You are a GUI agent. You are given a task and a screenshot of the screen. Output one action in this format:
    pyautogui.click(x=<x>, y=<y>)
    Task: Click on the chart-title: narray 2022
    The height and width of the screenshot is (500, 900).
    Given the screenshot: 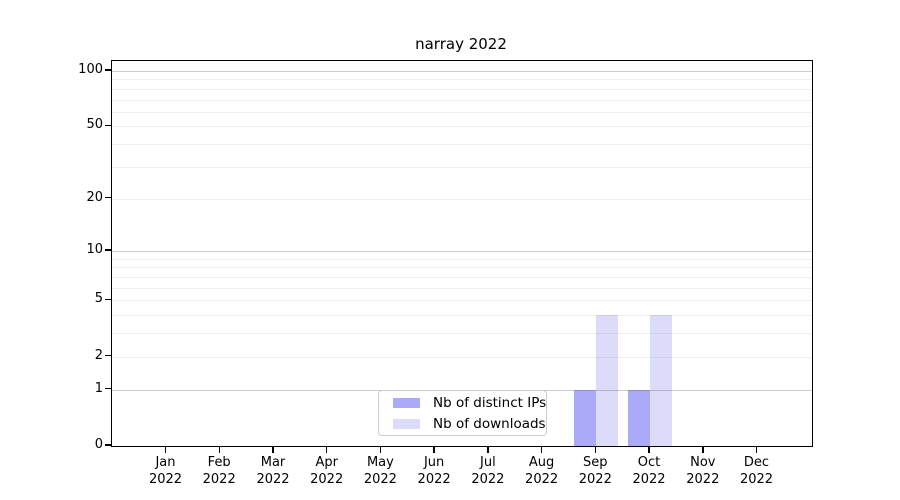 What is the action you would take?
    pyautogui.click(x=461, y=44)
    